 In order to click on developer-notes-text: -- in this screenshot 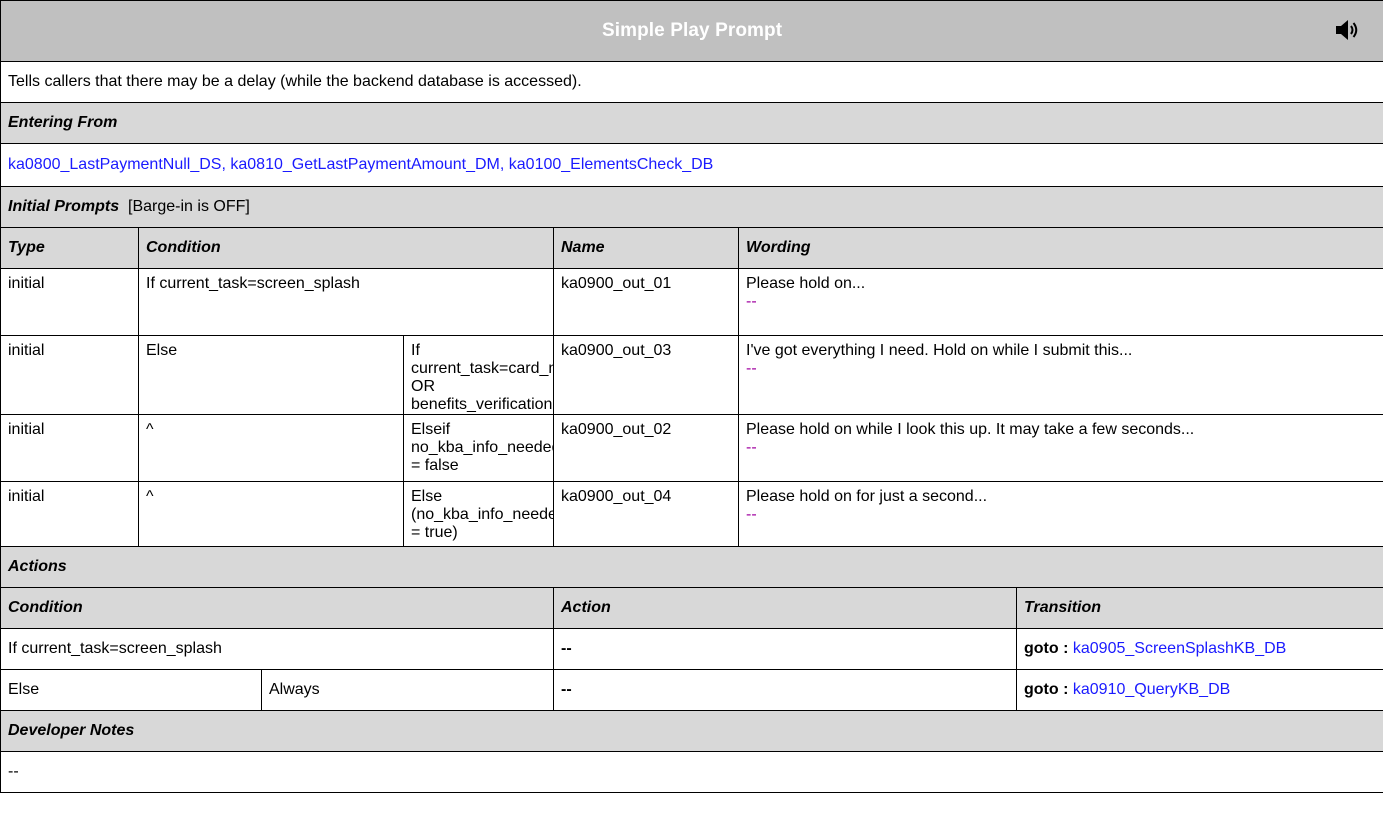, I will do `click(691, 772)`.